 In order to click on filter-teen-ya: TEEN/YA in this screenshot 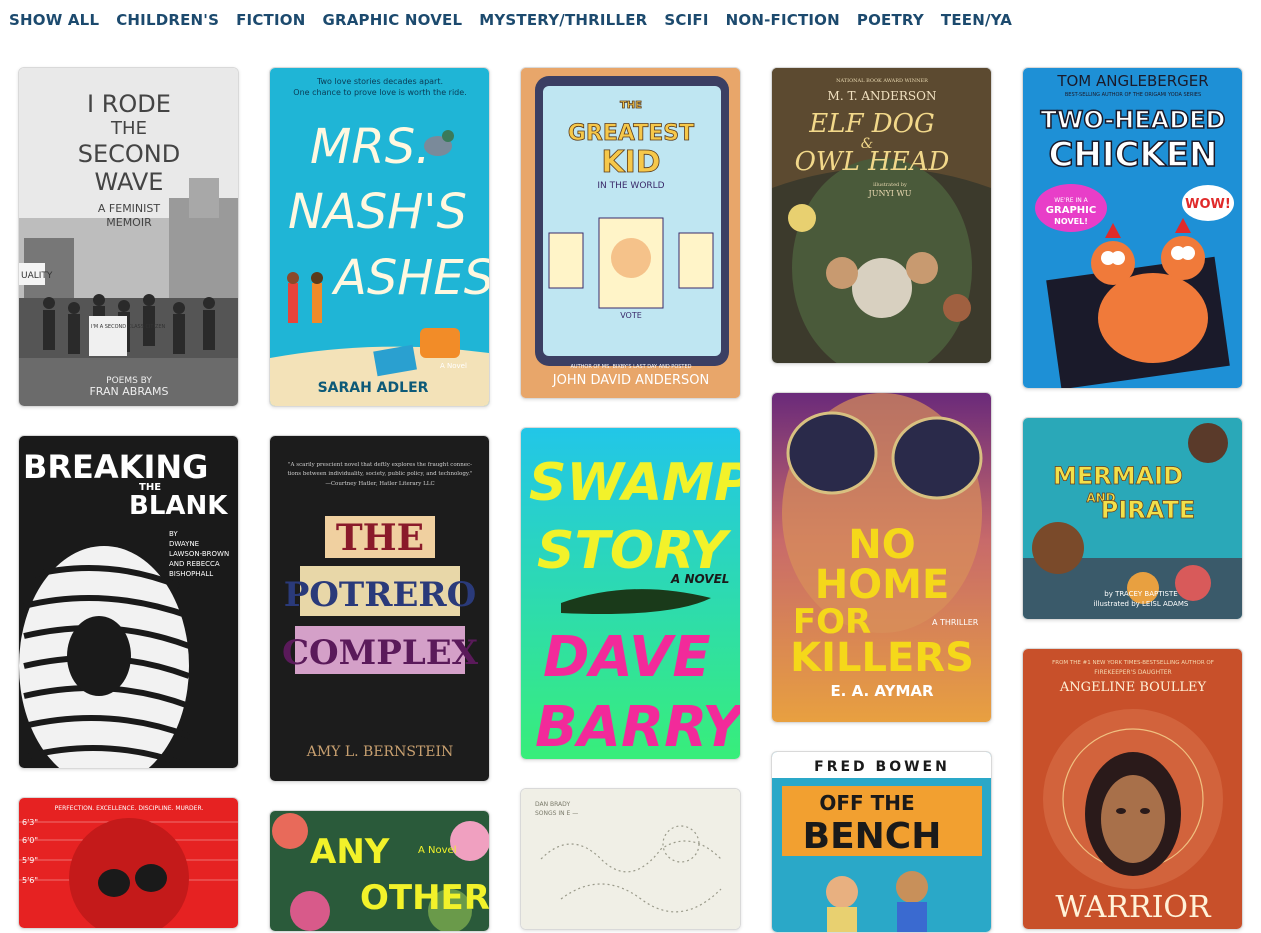, I will do `click(976, 20)`.